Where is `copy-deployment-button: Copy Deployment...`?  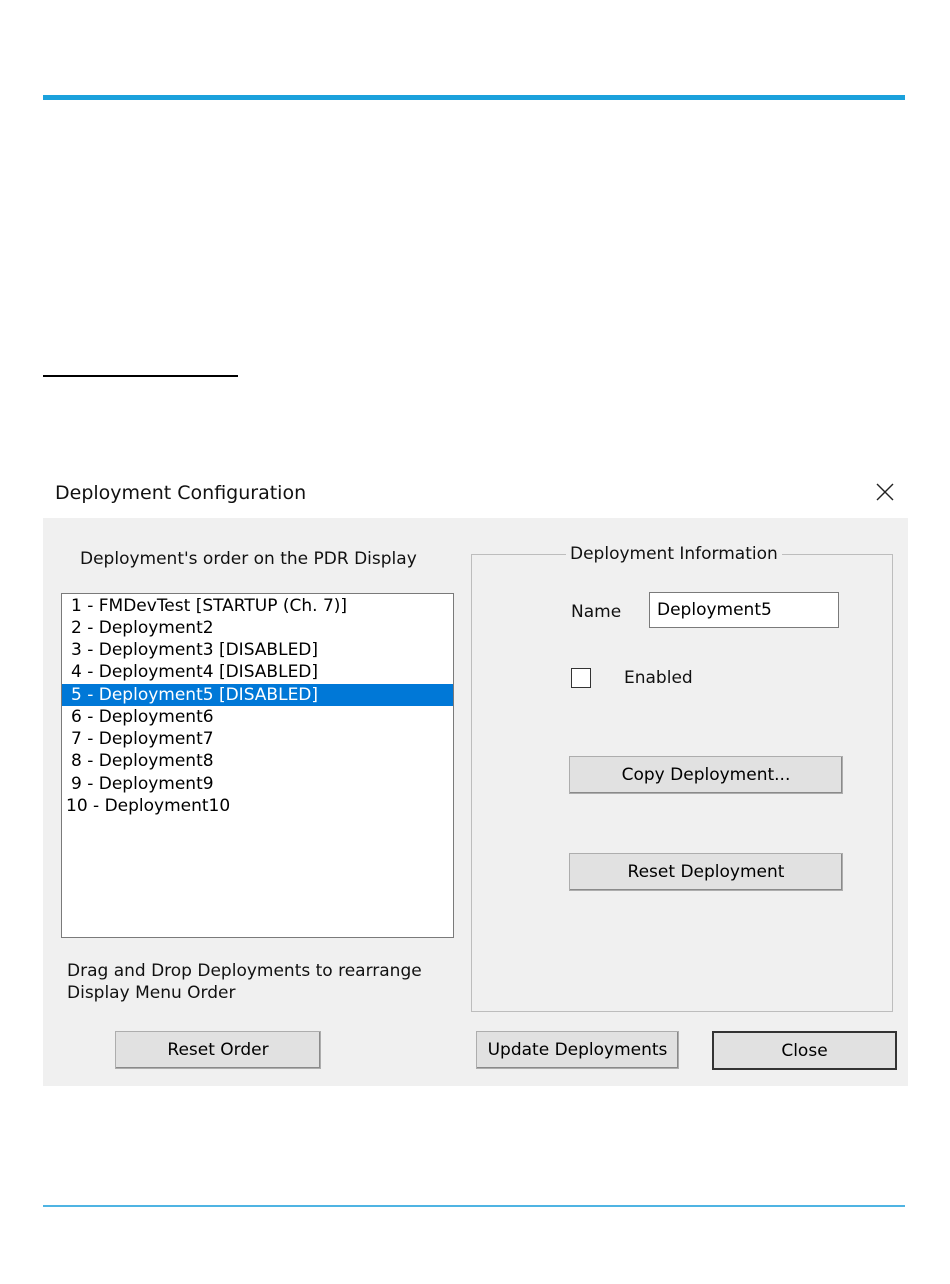
copy-deployment-button: Copy Deployment... is located at coordinates (706, 775).